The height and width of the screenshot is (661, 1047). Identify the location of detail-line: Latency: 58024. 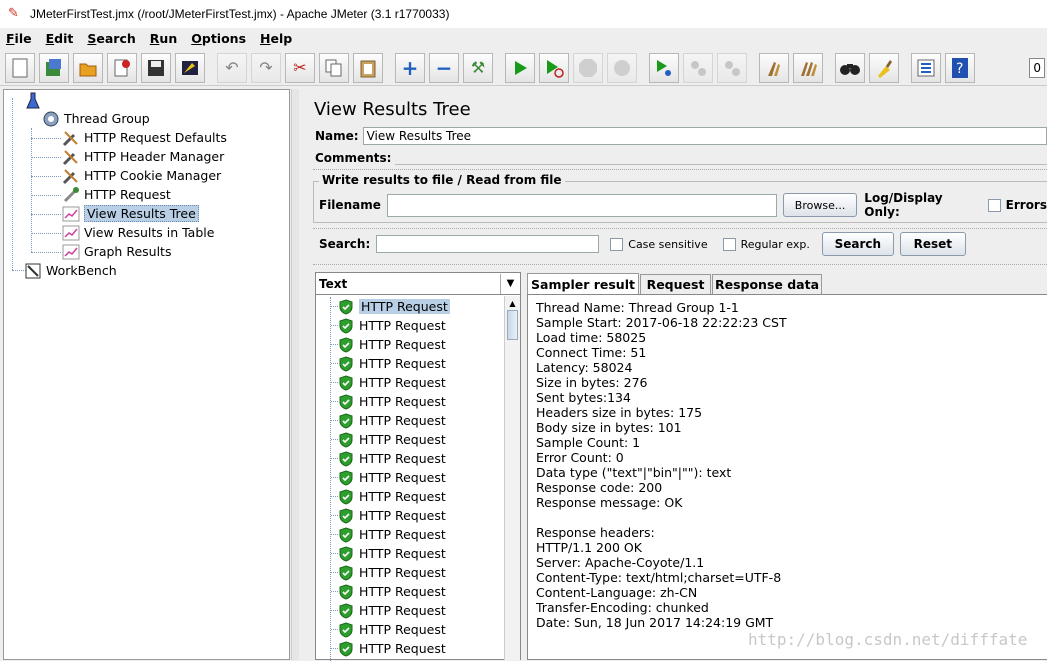
(584, 367).